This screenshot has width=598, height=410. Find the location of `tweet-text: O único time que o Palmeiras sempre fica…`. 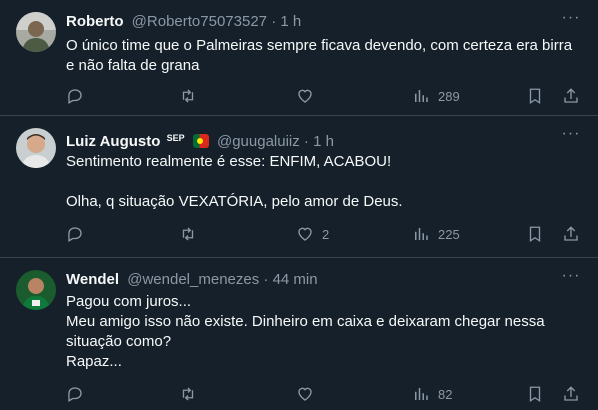

tweet-text: O único time que o Palmeiras sempre fica… is located at coordinates (319, 55).